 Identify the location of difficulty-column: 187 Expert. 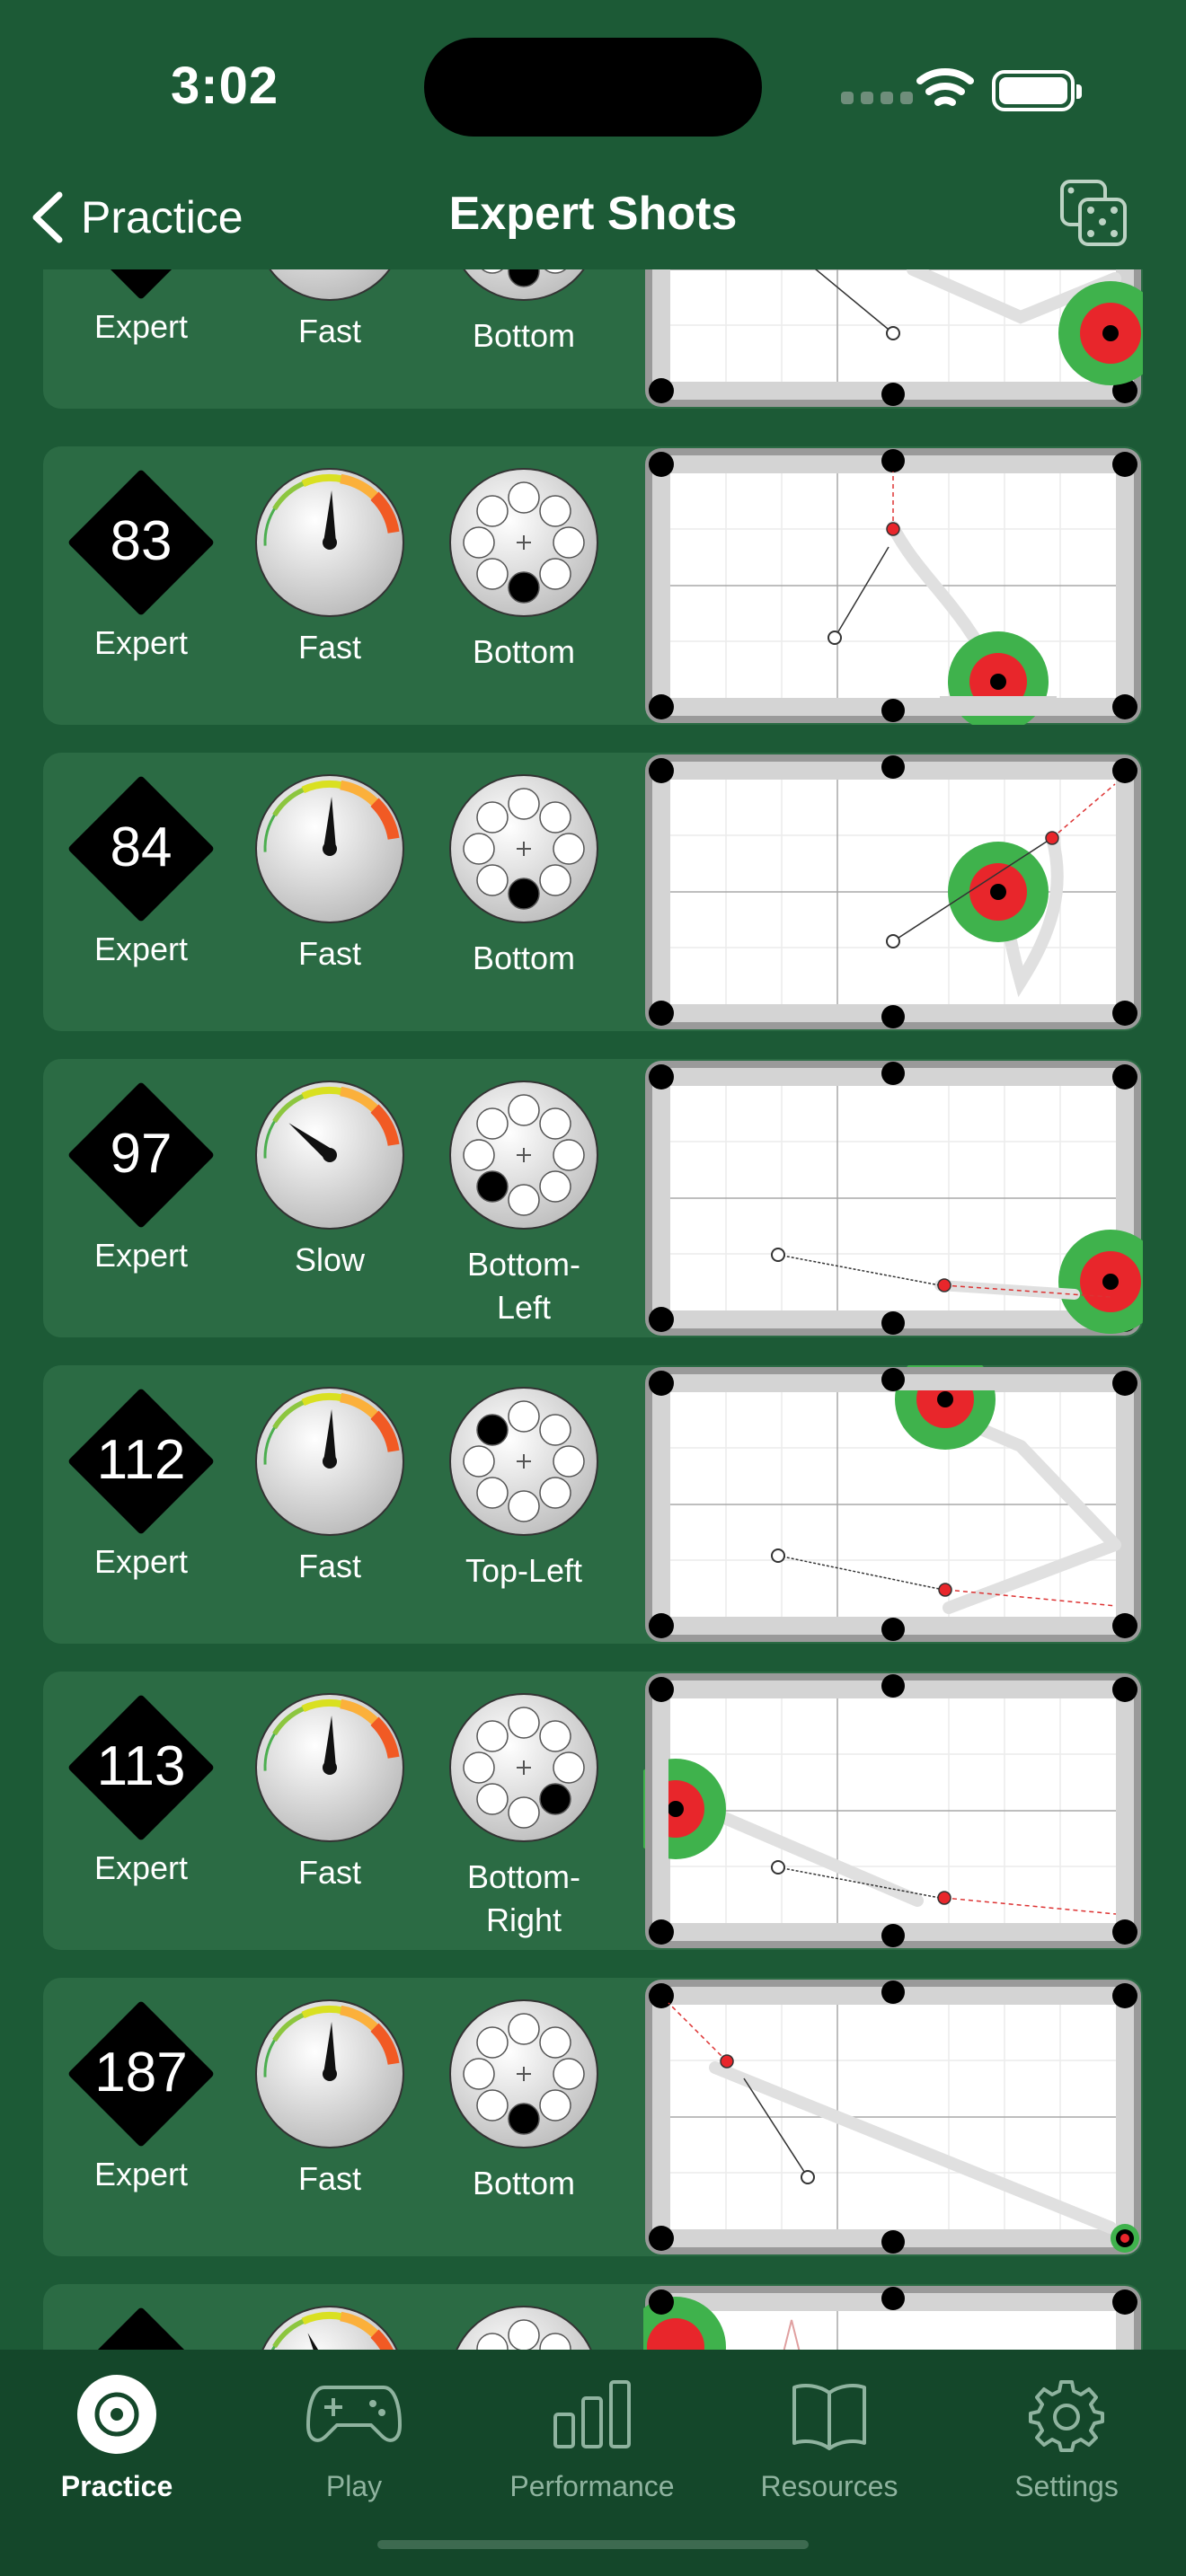
(141, 2095).